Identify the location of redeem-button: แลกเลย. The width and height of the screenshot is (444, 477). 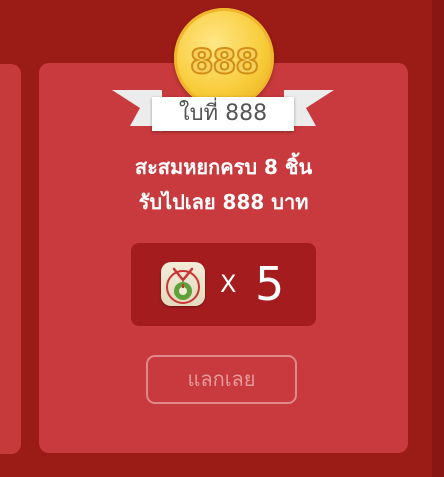
(221, 379).